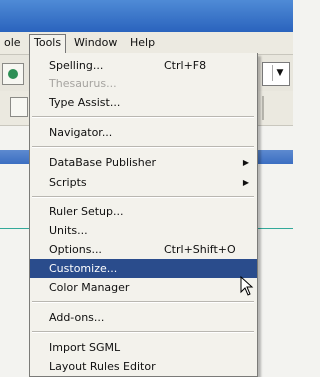 This screenshot has width=320, height=377. Describe the element at coordinates (143, 182) in the screenshot. I see `menu-item-scripts: Scripts ▶` at that location.